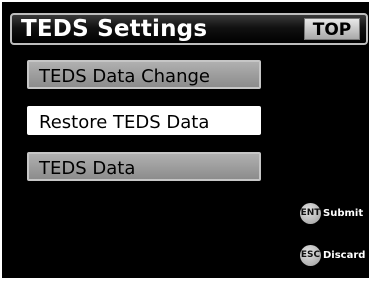 This screenshot has width=372, height=281. What do you see at coordinates (332, 29) in the screenshot?
I see `top-button: TOP` at bounding box center [332, 29].